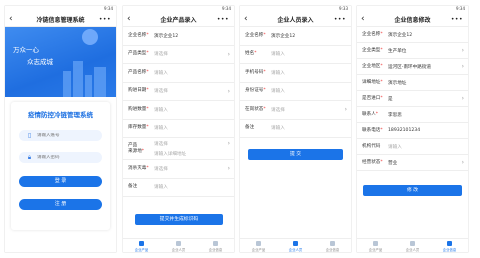 This screenshot has width=480, height=258. I want to click on form-label: 产品名称*, so click(138, 72).